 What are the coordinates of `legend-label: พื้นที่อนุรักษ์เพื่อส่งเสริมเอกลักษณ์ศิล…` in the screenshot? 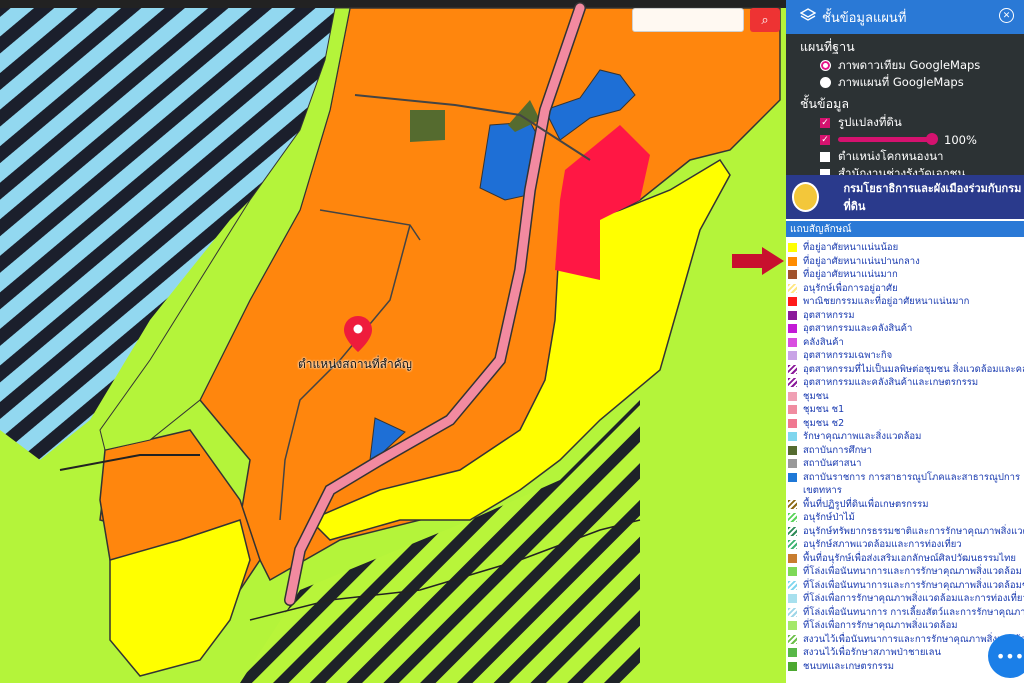 It's located at (909, 558).